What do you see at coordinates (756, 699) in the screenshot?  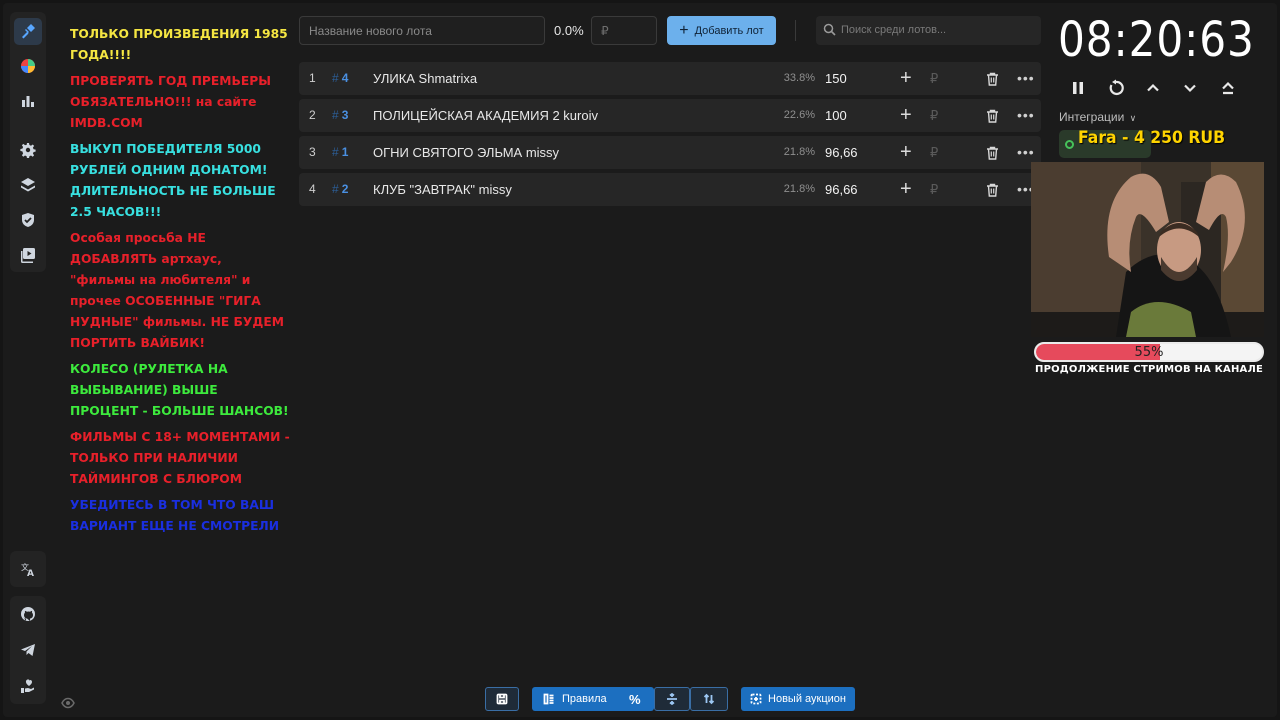 I see `new-auction-icon` at bounding box center [756, 699].